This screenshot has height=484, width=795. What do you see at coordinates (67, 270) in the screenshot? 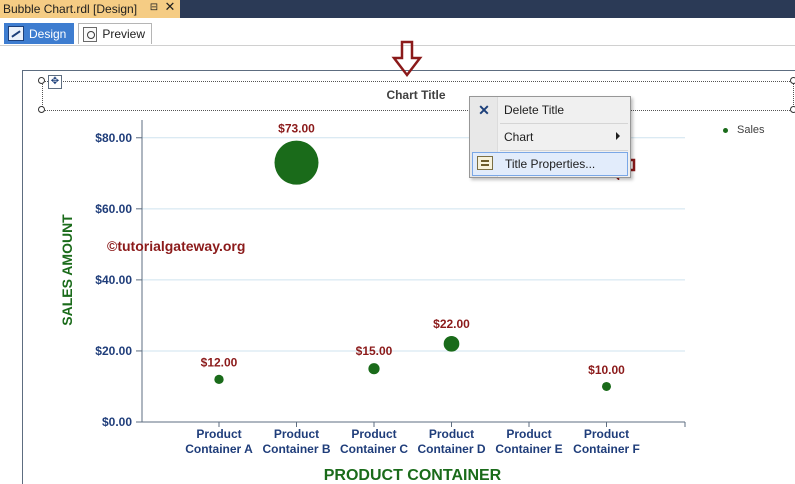
I see `y-axis-title: SALES AMOUNT` at bounding box center [67, 270].